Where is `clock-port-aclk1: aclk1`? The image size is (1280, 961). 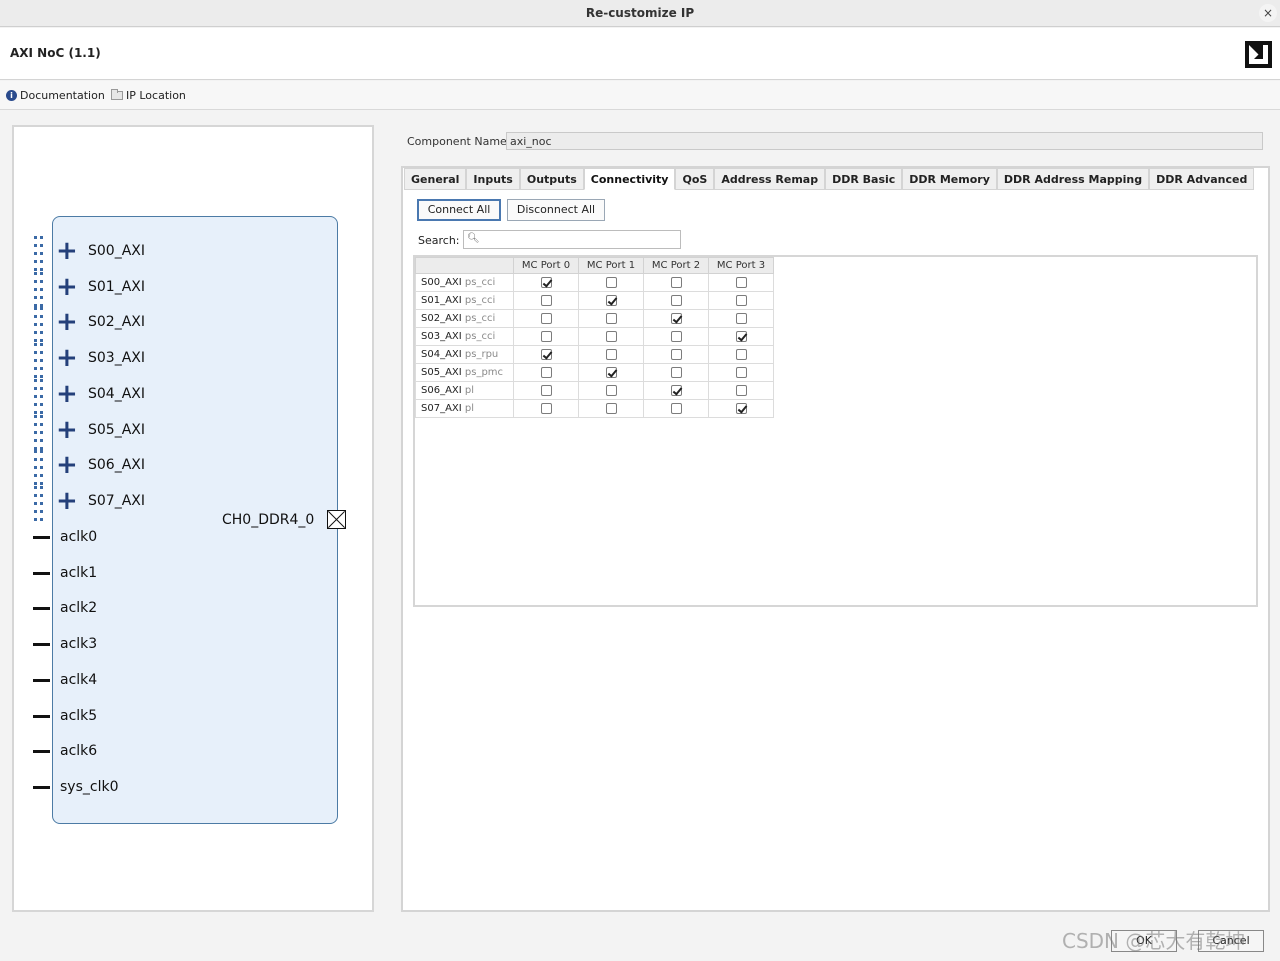 clock-port-aclk1: aclk1 is located at coordinates (84, 573).